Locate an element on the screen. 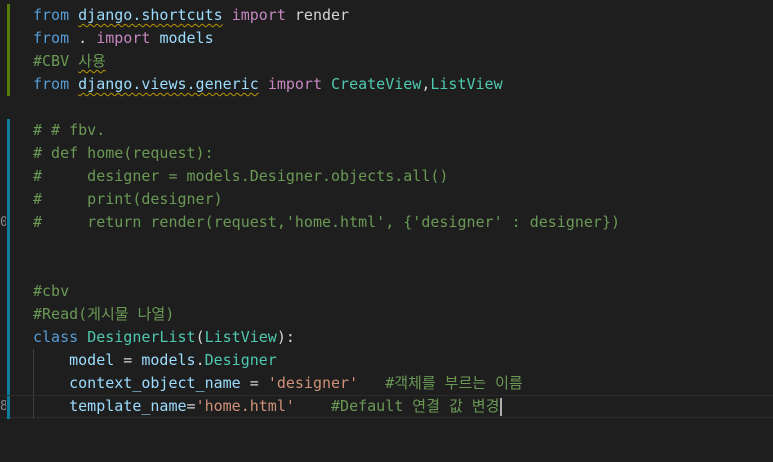 The width and height of the screenshot is (773, 462). code-line: #Read(게시물 나열) is located at coordinates (386, 314).